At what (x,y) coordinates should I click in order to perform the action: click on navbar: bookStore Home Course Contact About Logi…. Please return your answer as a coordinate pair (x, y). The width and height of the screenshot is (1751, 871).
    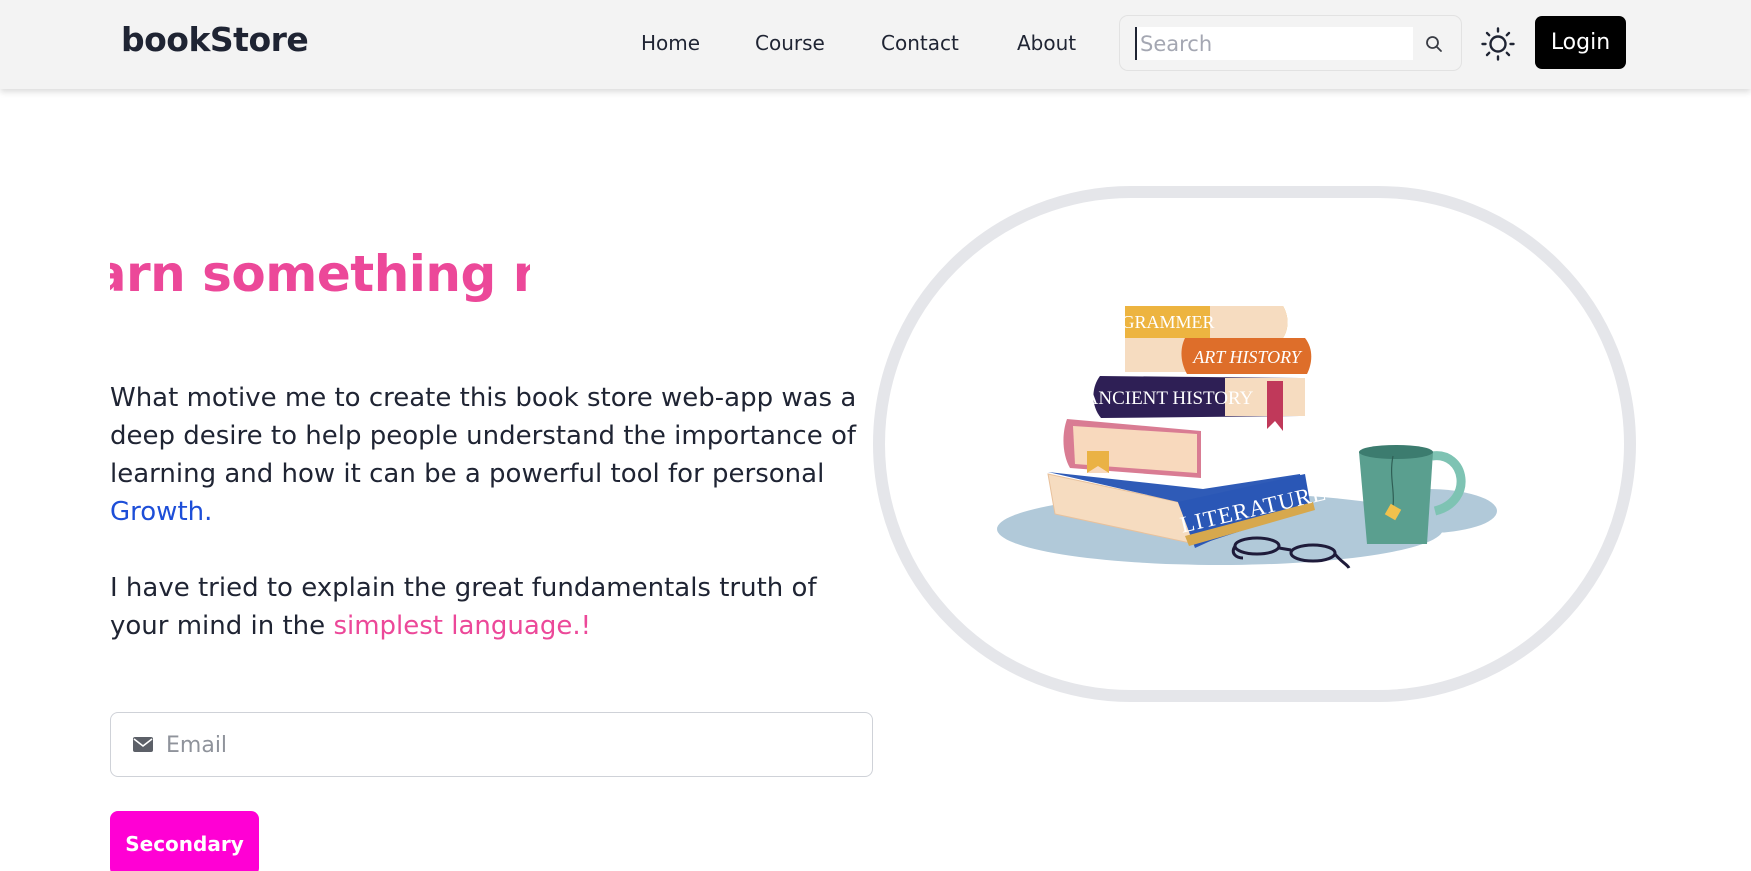
    Looking at the image, I should click on (875, 44).